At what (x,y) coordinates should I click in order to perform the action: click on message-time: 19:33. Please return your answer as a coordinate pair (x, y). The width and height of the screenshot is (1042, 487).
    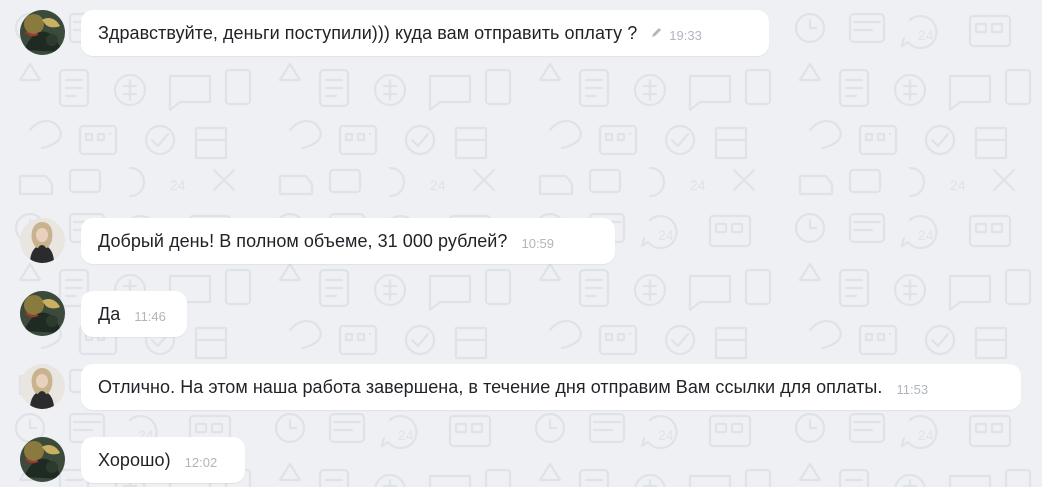
    Looking at the image, I should click on (685, 35).